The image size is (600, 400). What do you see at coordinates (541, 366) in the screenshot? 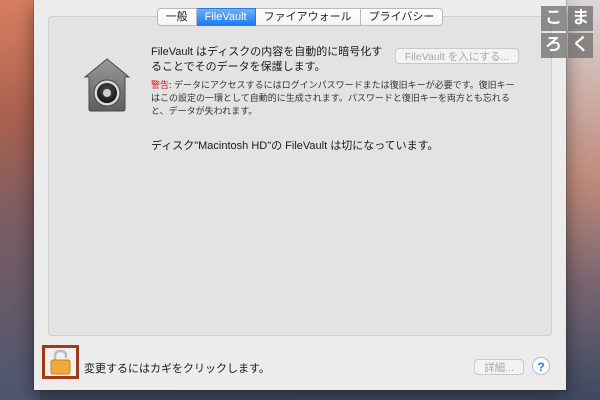
I see `help-button: ?` at bounding box center [541, 366].